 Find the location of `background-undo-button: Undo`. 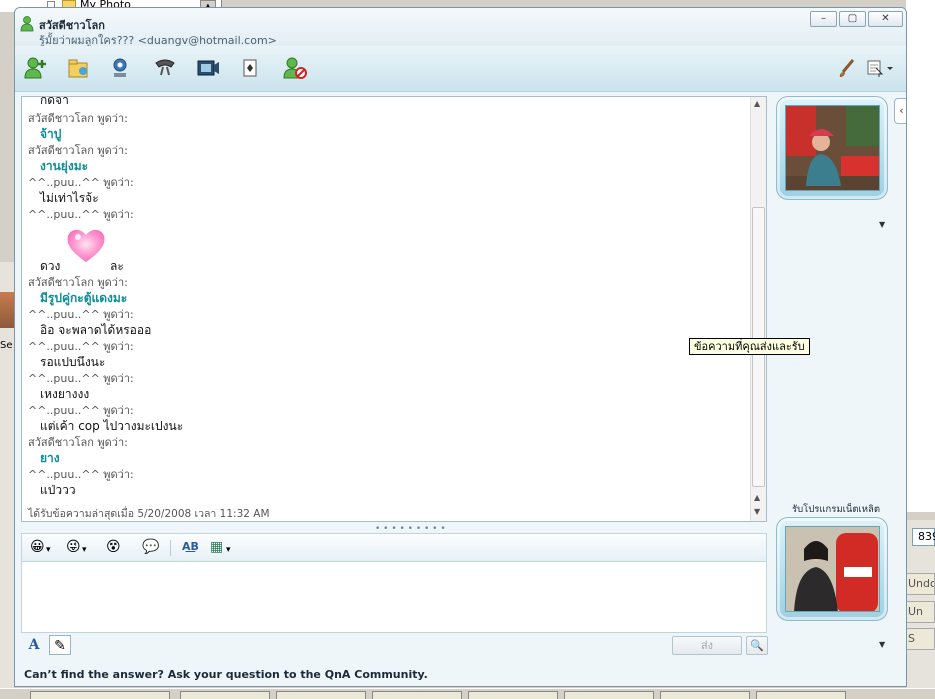

background-undo-button: Undo is located at coordinates (920, 584).